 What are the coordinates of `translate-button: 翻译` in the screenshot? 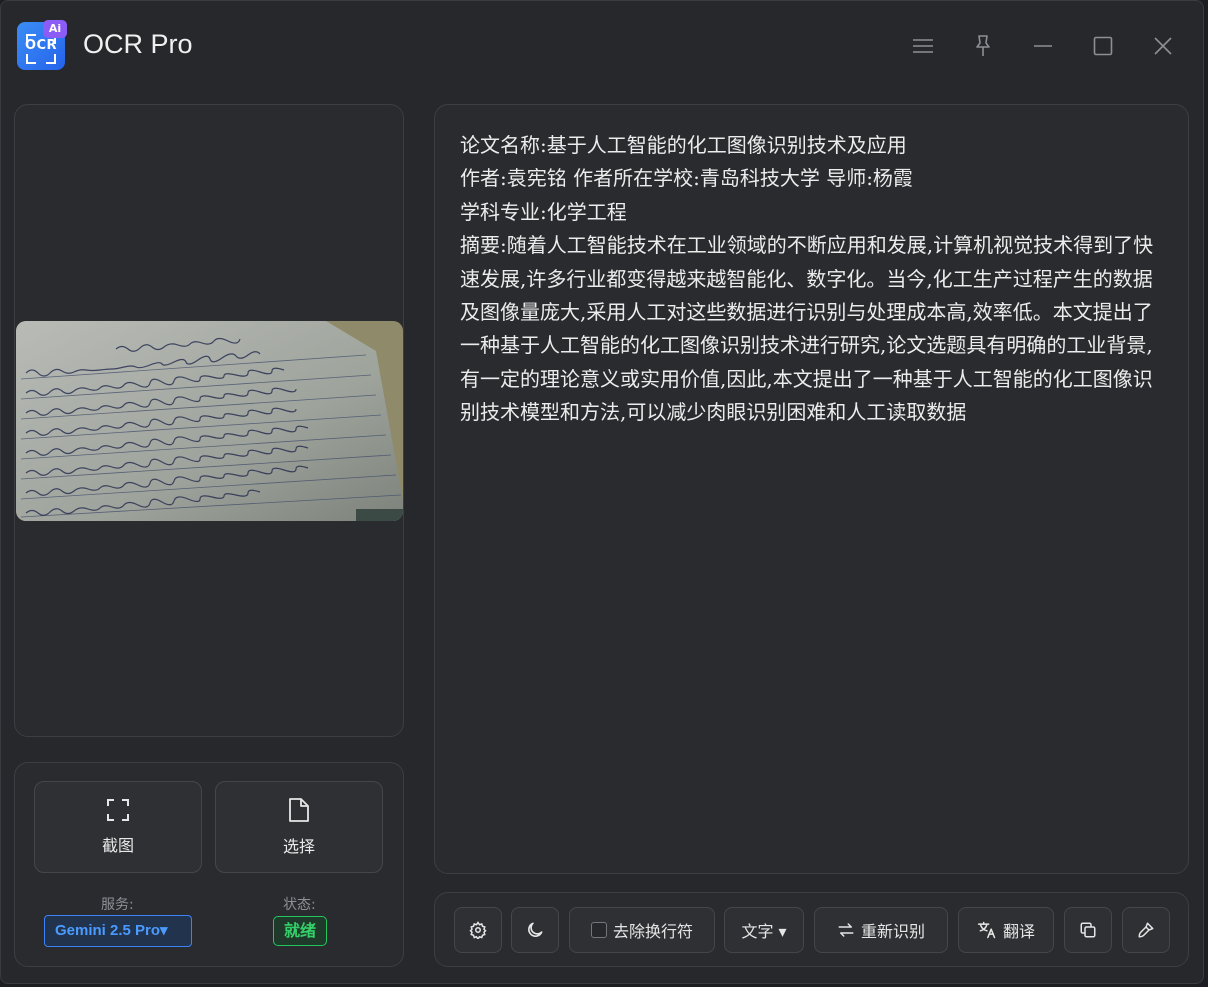 It's located at (1006, 930).